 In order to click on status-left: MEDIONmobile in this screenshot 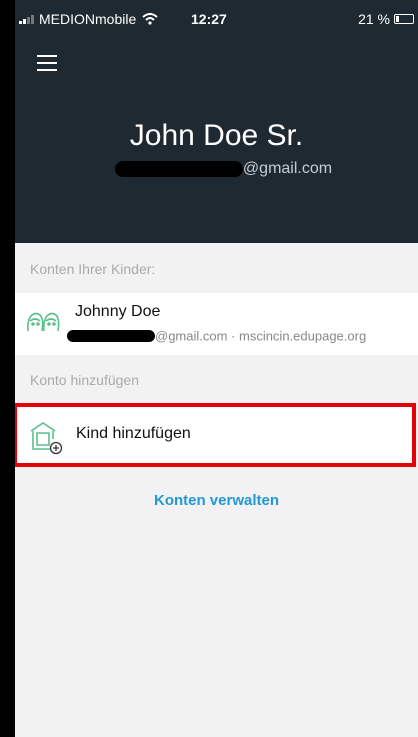, I will do `click(88, 19)`.